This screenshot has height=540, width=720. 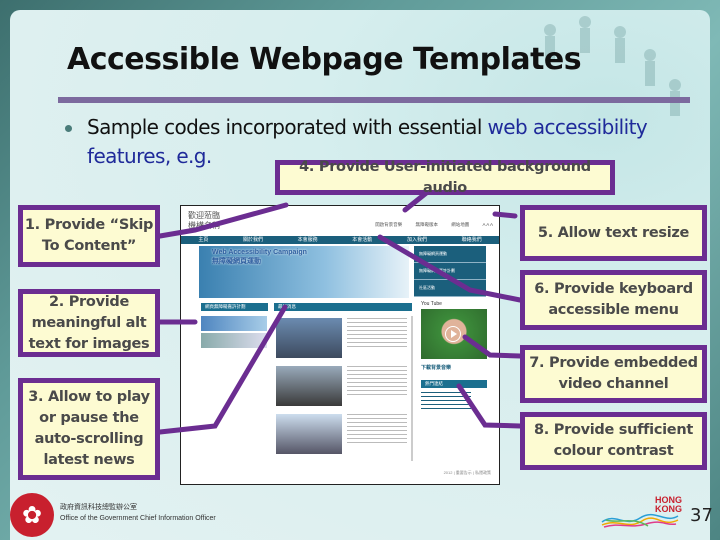 I want to click on banner-title-en: Web Accessibility Campaign, so click(x=259, y=252).